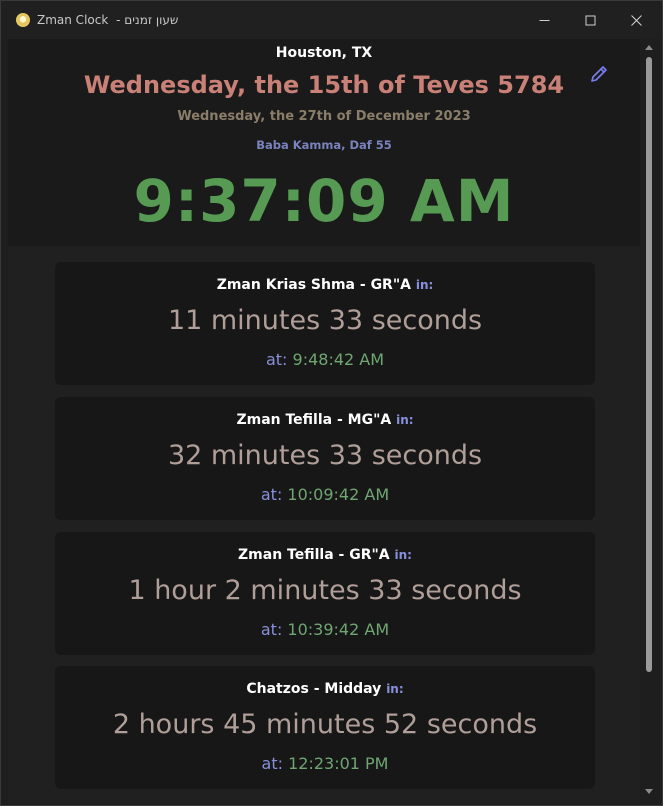 This screenshot has width=663, height=806. Describe the element at coordinates (314, 420) in the screenshot. I see `zman-name: Zman Tefilla - MG"A` at that location.